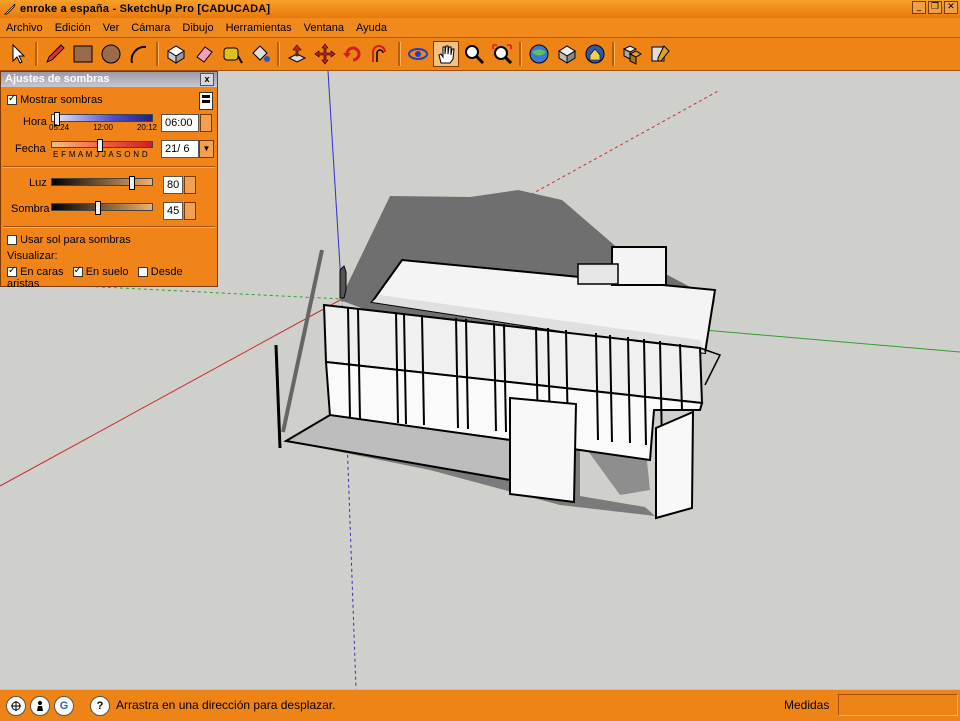 The image size is (960, 721). What do you see at coordinates (30, 209) in the screenshot?
I see `shade-label: Sombra` at bounding box center [30, 209].